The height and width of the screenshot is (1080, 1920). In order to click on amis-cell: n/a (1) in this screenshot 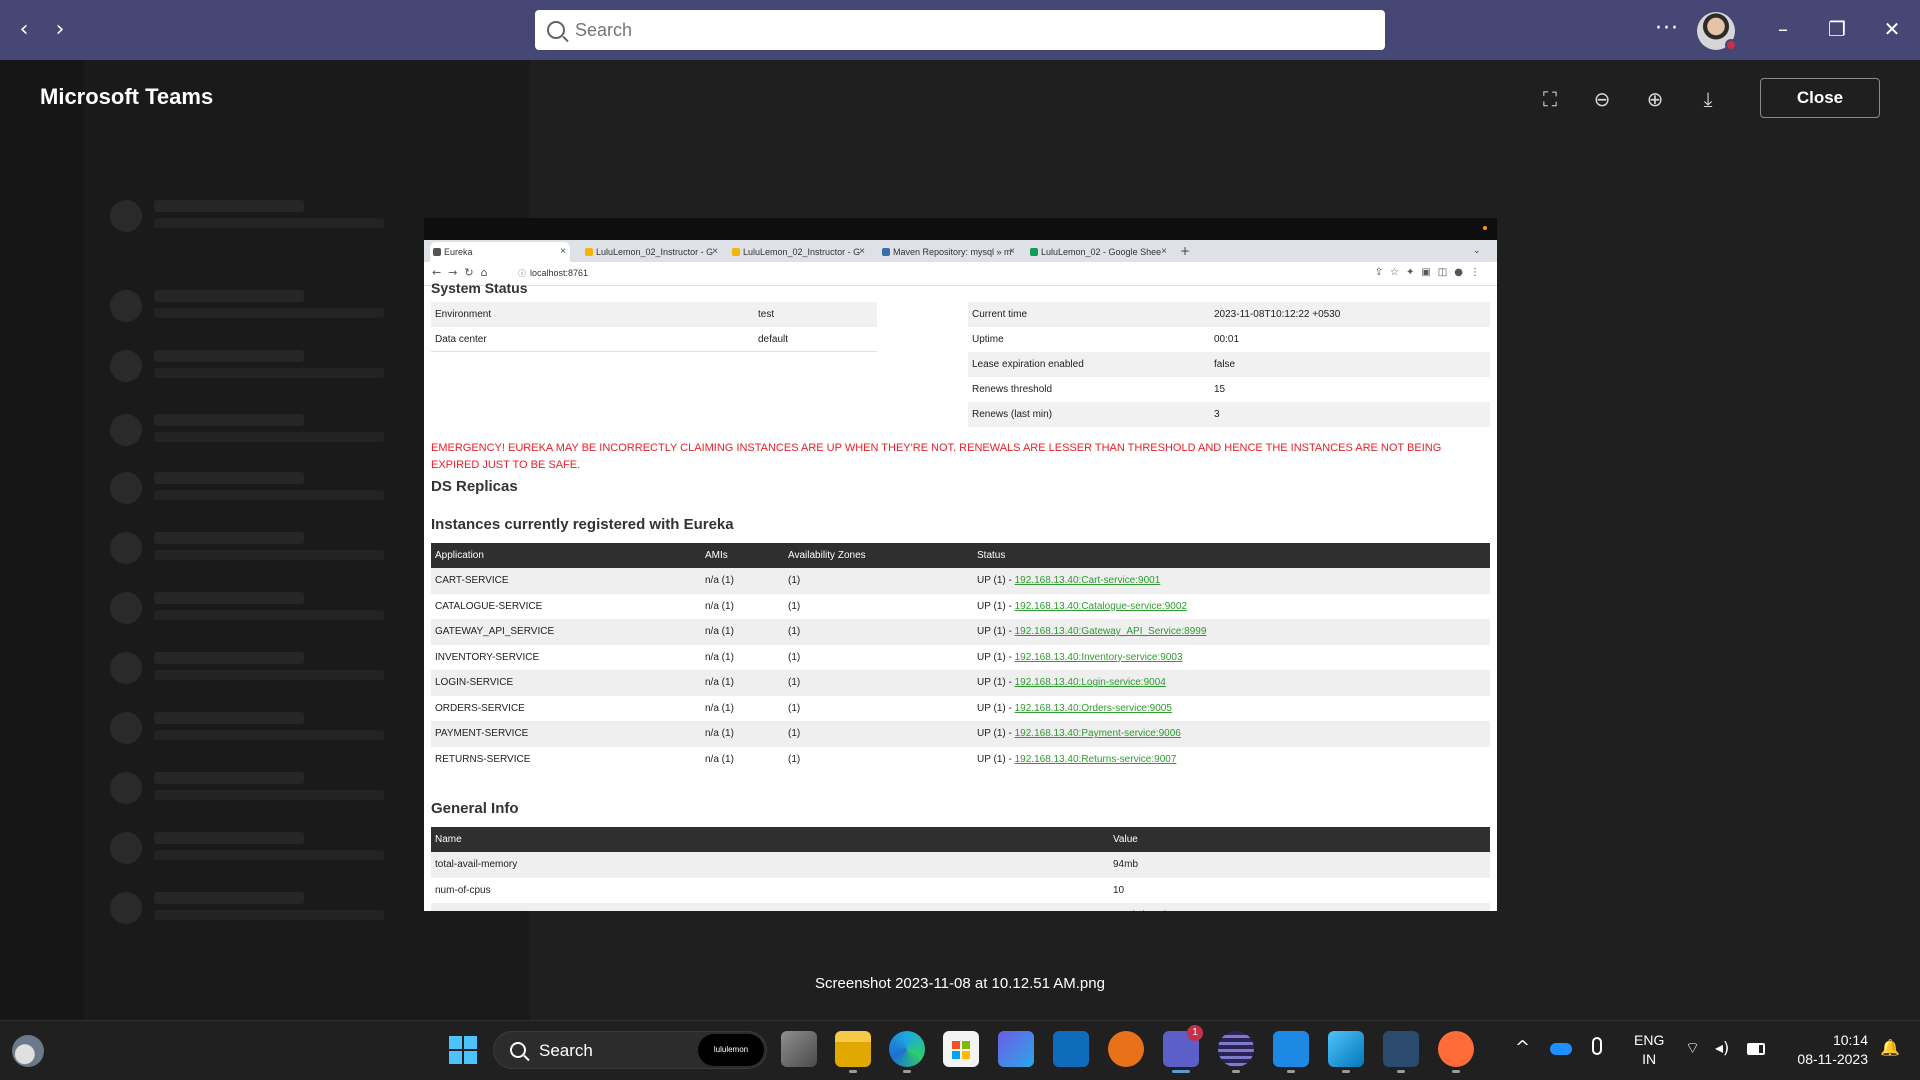, I will do `click(719, 759)`.